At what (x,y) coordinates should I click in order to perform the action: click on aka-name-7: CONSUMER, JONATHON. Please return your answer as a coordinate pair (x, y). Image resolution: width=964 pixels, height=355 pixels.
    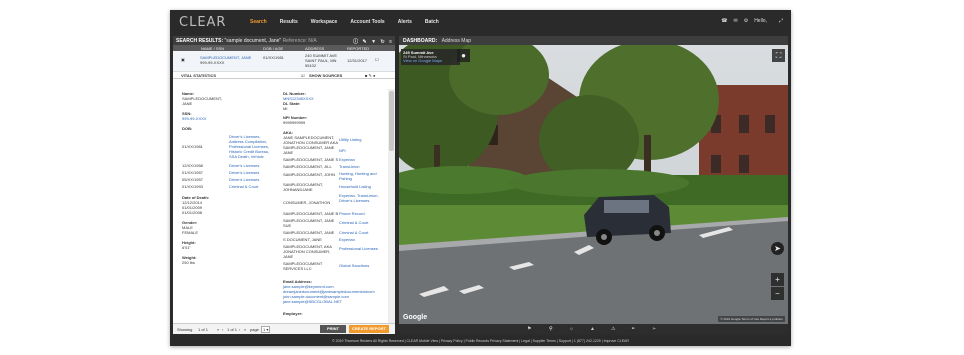
    Looking at the image, I should click on (307, 202).